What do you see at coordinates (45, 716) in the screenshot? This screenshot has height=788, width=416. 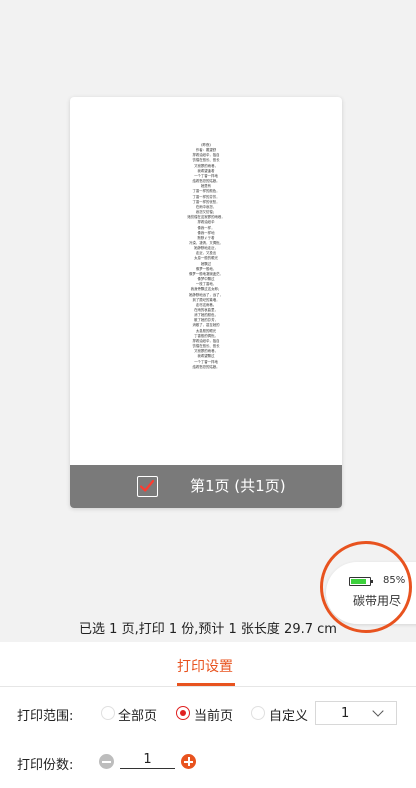 I see `print-range-label: 打印范围:` at bounding box center [45, 716].